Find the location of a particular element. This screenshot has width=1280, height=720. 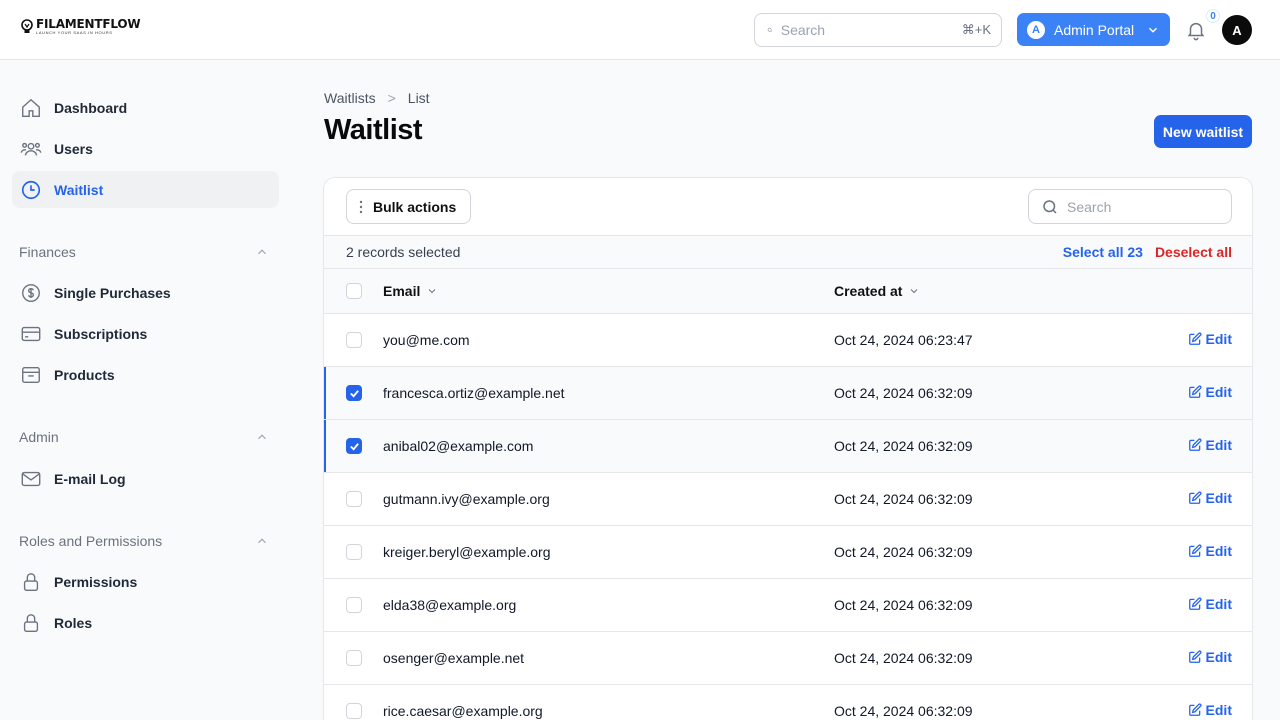

table-row: you@me.com Oct 24, 2024 06:23:47 Edit is located at coordinates (788, 340).